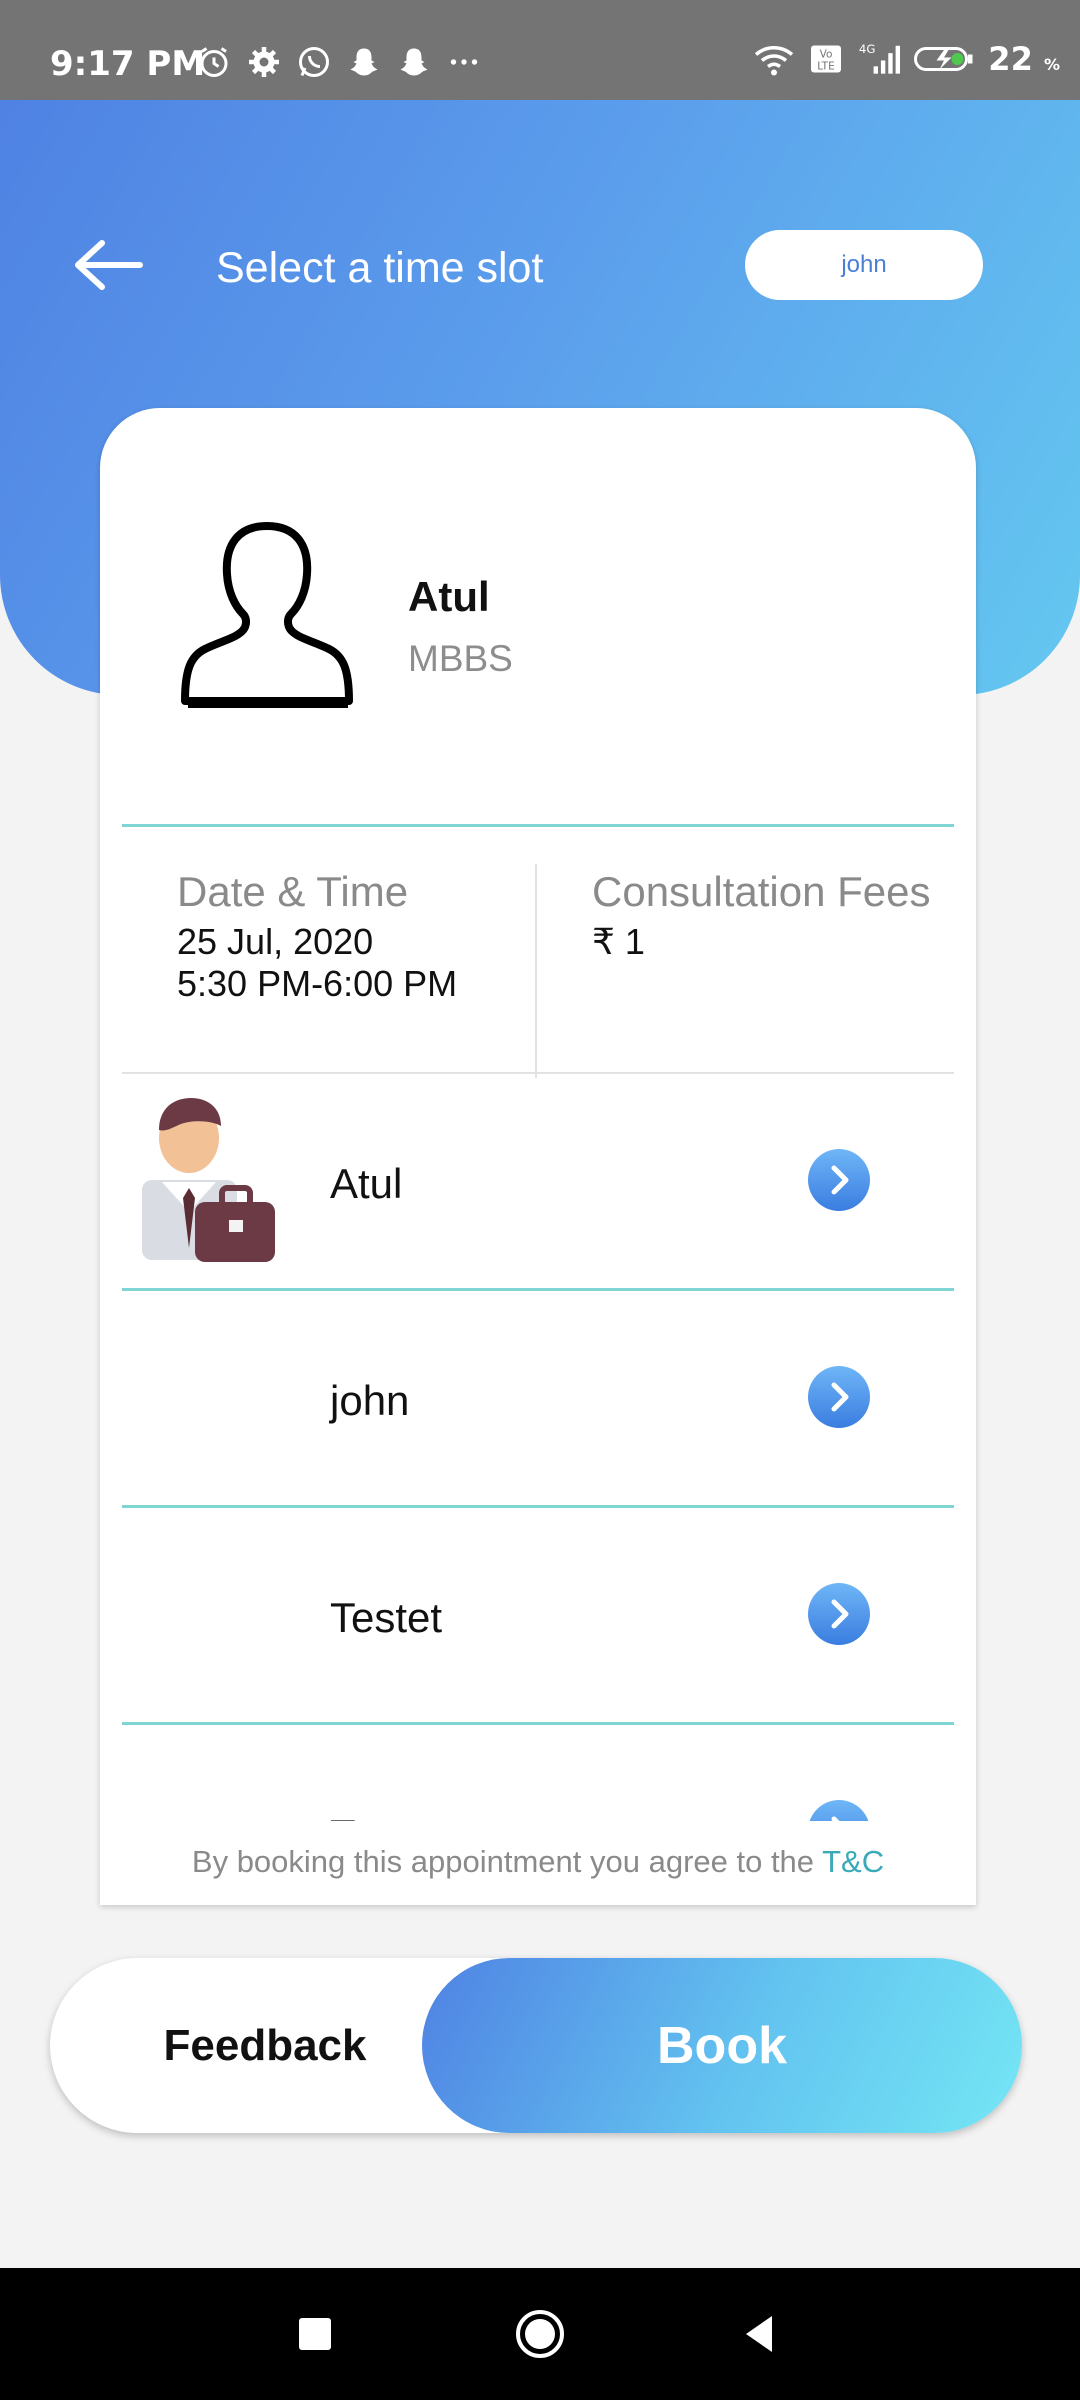  I want to click on battery-percent: 22 %, so click(1024, 59).